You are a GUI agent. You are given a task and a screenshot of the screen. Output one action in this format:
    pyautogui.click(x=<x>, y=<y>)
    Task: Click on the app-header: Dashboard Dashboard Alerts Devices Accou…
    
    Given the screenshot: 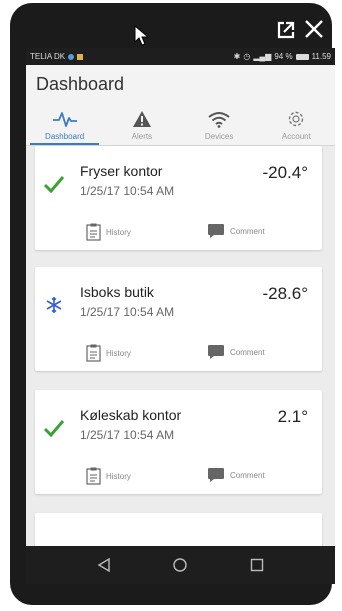 What is the action you would take?
    pyautogui.click(x=180, y=105)
    